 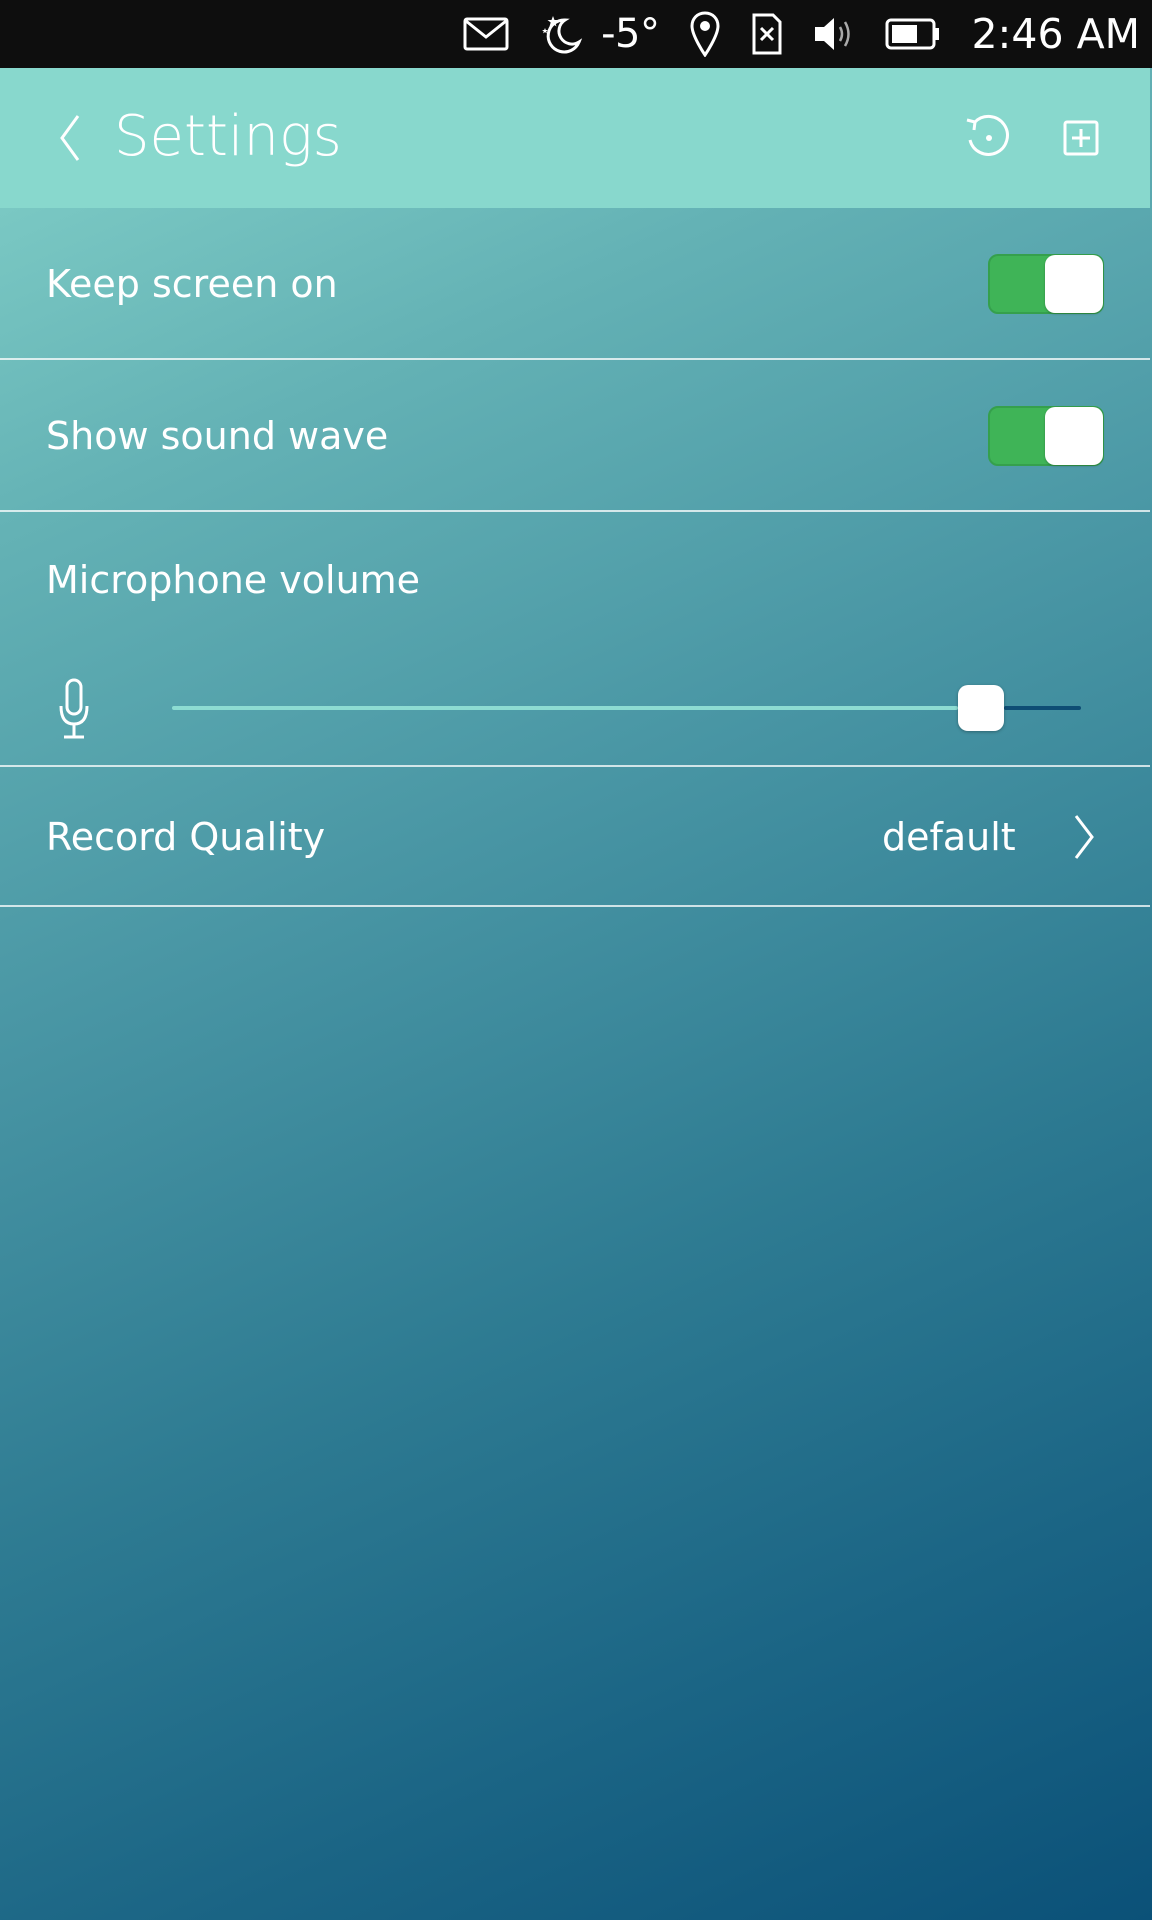 I want to click on setting-row-record-quality: Record Quality default, so click(x=575, y=837).